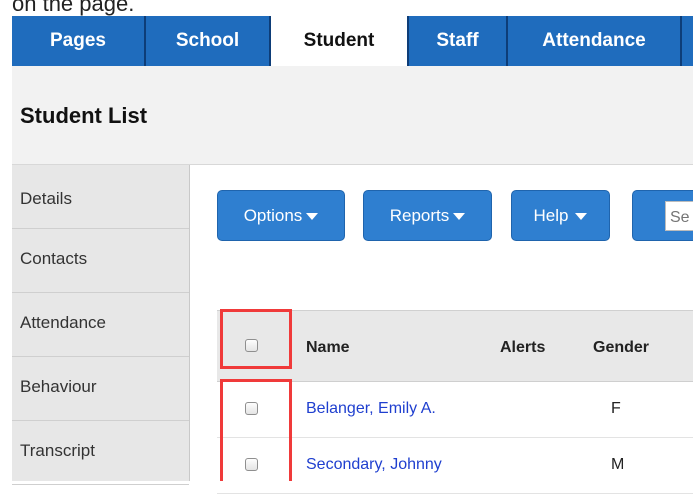 The height and width of the screenshot is (494, 693). Describe the element at coordinates (371, 408) in the screenshot. I see `student-name-link: Belanger, Emily A.` at that location.